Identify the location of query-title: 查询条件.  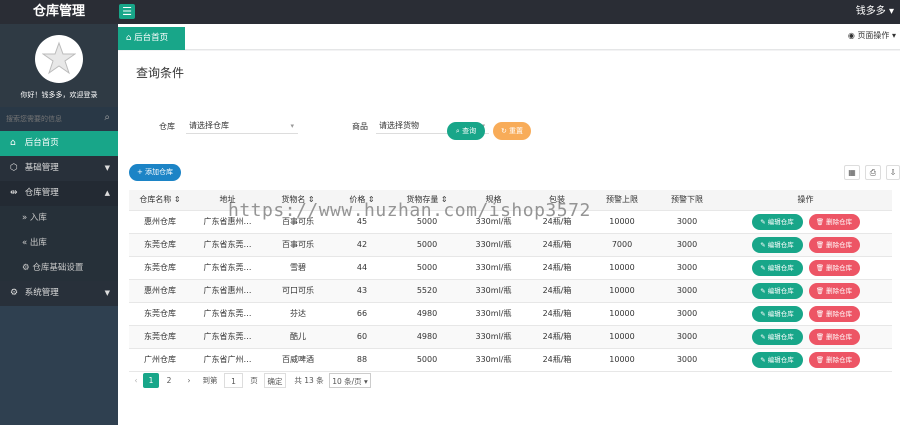
(160, 73).